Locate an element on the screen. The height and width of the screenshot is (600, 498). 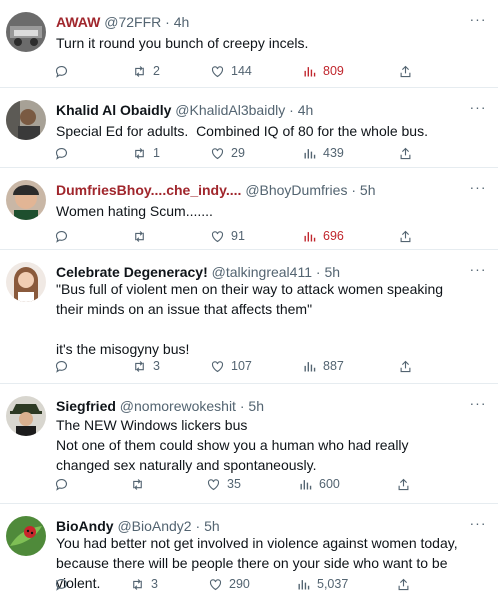
views-button: 696 is located at coordinates (323, 236).